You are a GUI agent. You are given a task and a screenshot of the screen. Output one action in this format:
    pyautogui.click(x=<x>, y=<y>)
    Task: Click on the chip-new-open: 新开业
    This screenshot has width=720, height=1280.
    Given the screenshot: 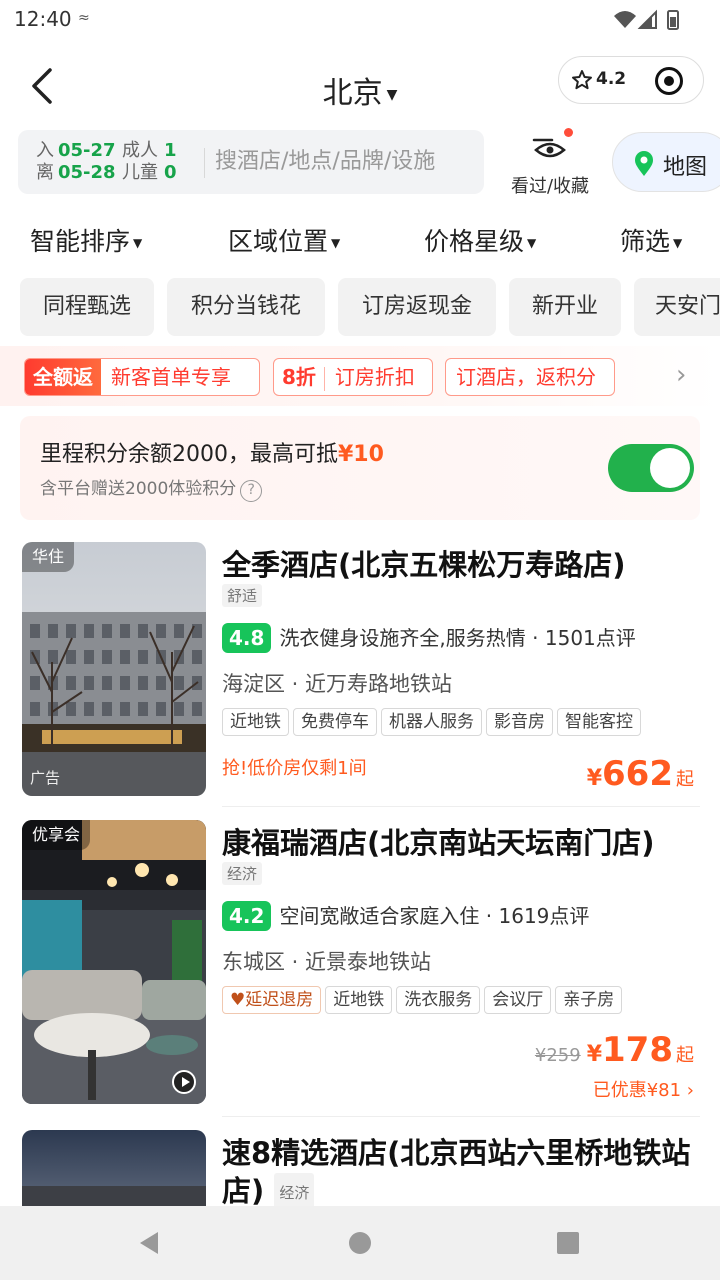 What is the action you would take?
    pyautogui.click(x=565, y=307)
    